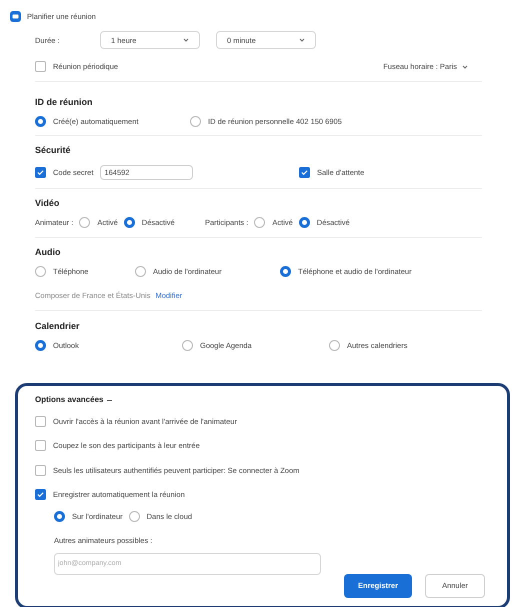  Describe the element at coordinates (48, 252) in the screenshot. I see `section-title: Audio` at that location.